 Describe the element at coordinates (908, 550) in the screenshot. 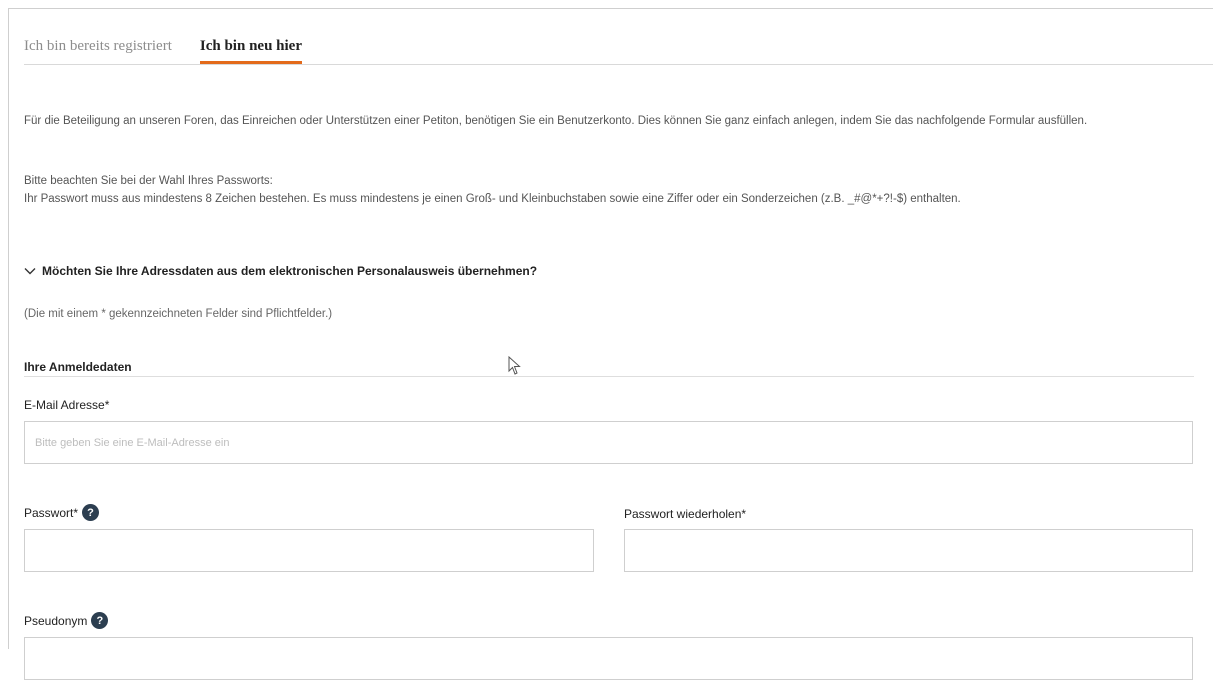

I see `password-repeat-input` at that location.